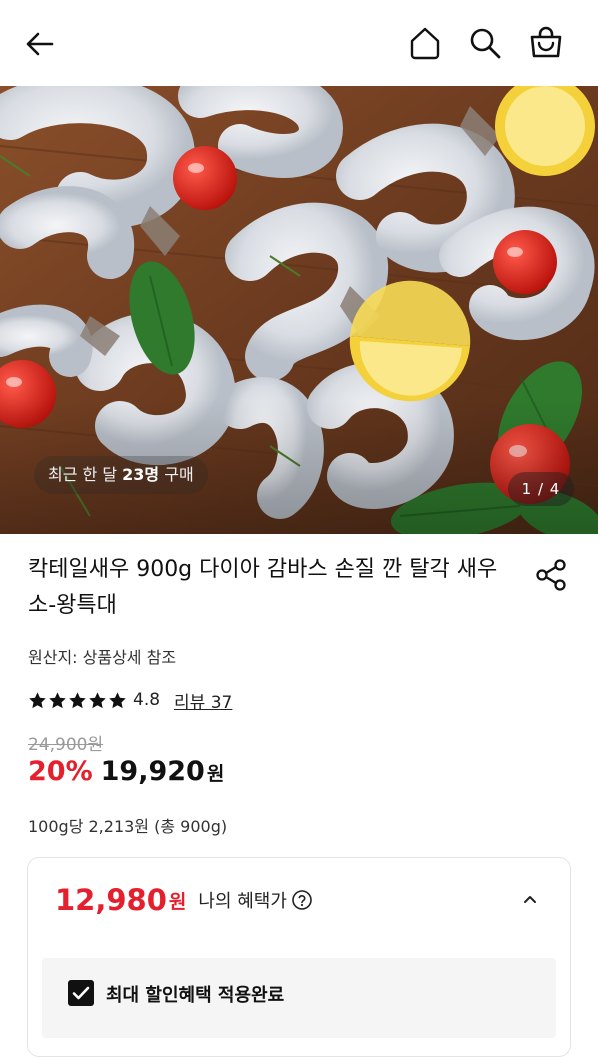 This screenshot has width=598, height=1057. I want to click on original-price: 24,900원, so click(66, 745).